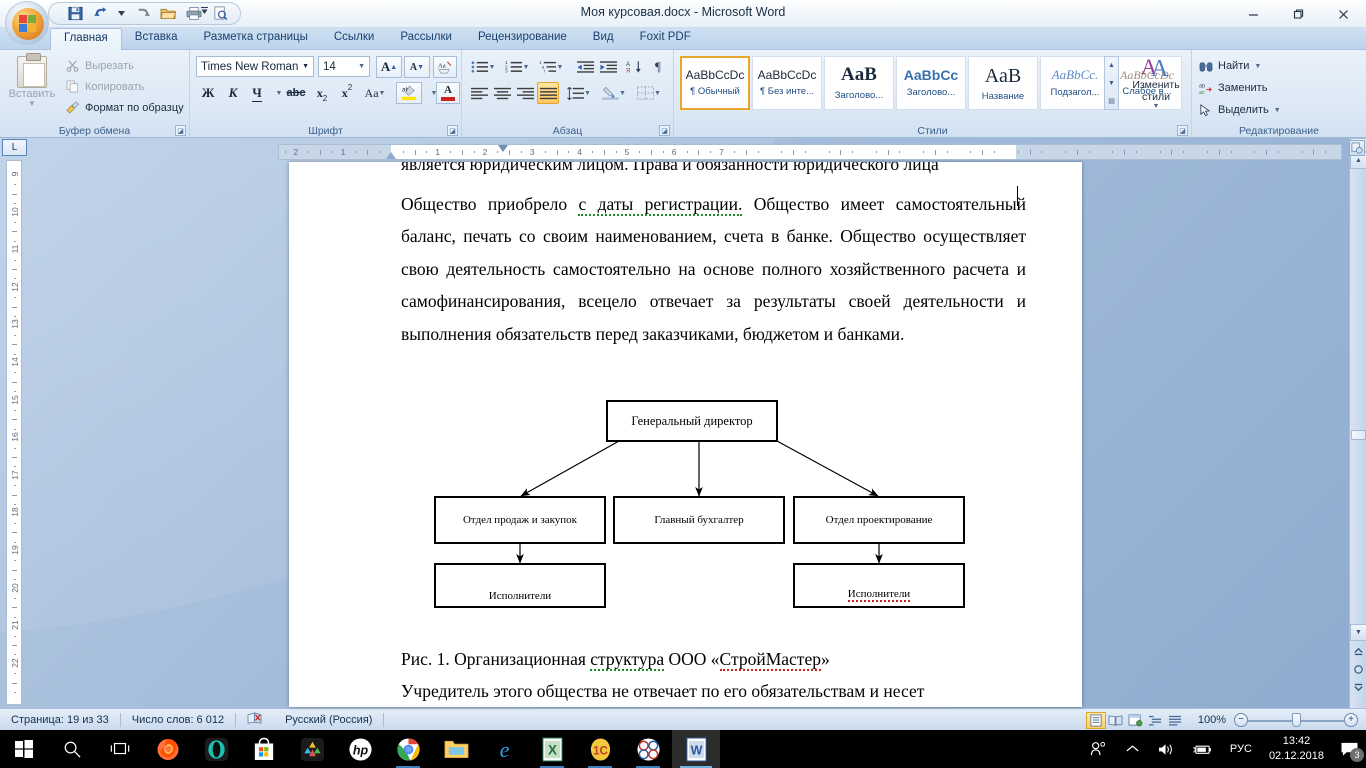 The height and width of the screenshot is (768, 1366). I want to click on first-line-indent-marker, so click(503, 148).